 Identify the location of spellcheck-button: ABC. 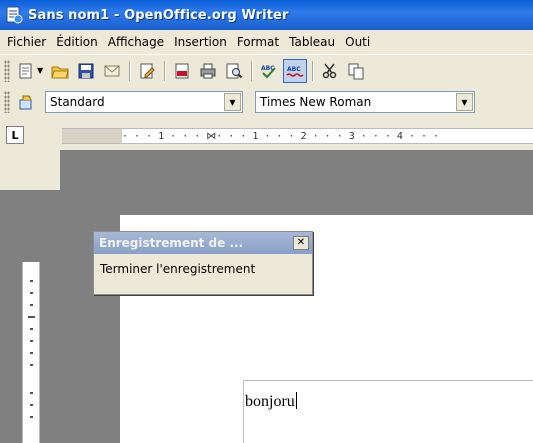
(269, 71).